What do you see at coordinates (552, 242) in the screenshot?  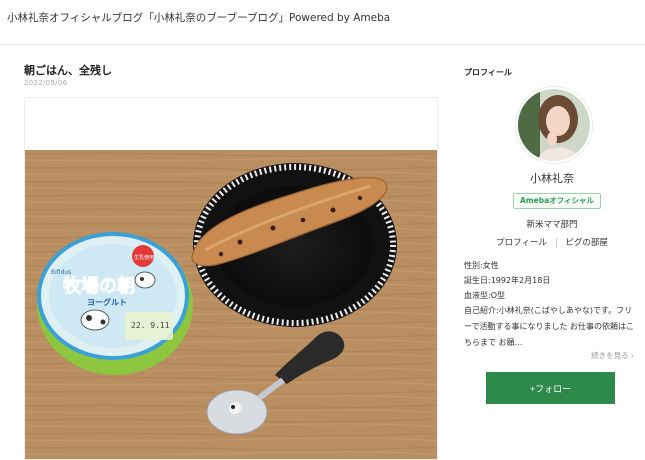 I see `profile-links: プロフィール ピグの部屋` at bounding box center [552, 242].